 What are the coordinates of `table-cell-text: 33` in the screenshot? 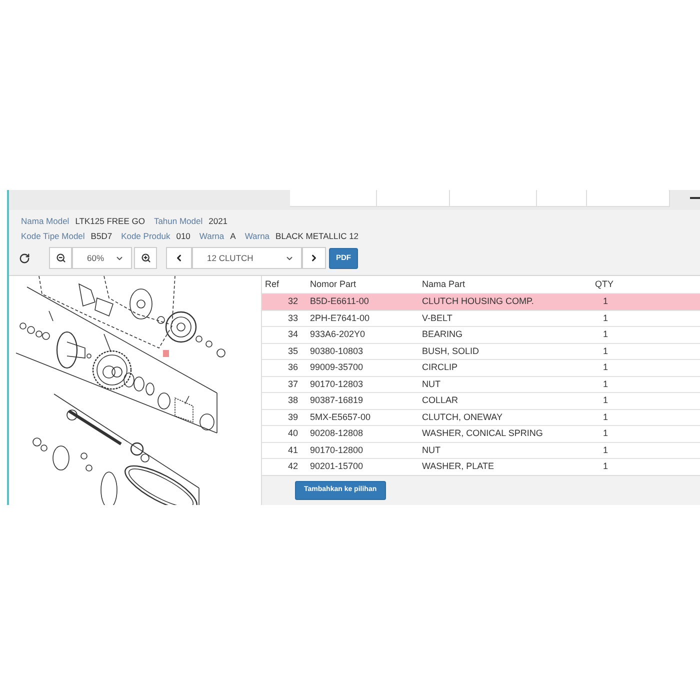 It's located at (292, 318).